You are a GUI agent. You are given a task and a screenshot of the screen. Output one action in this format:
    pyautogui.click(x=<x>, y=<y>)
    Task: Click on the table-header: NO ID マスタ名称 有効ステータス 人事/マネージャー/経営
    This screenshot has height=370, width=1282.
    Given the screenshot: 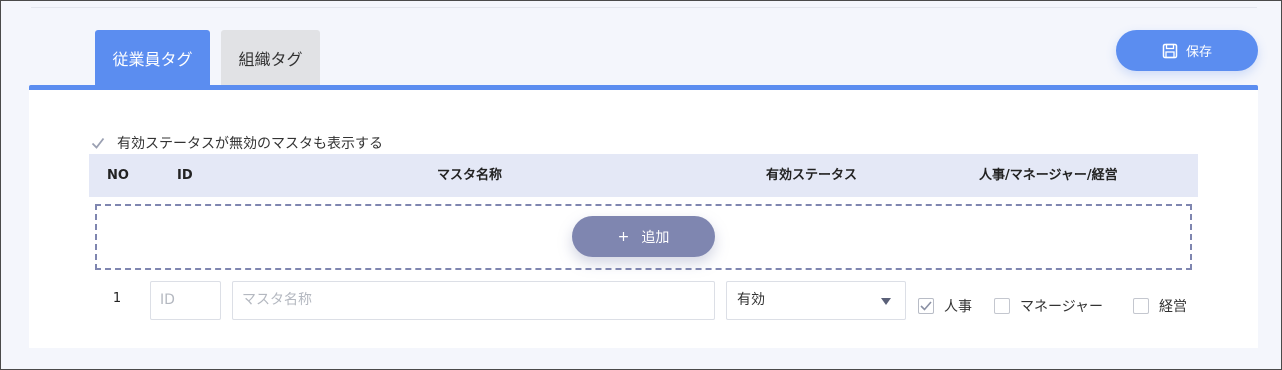 What is the action you would take?
    pyautogui.click(x=643, y=175)
    